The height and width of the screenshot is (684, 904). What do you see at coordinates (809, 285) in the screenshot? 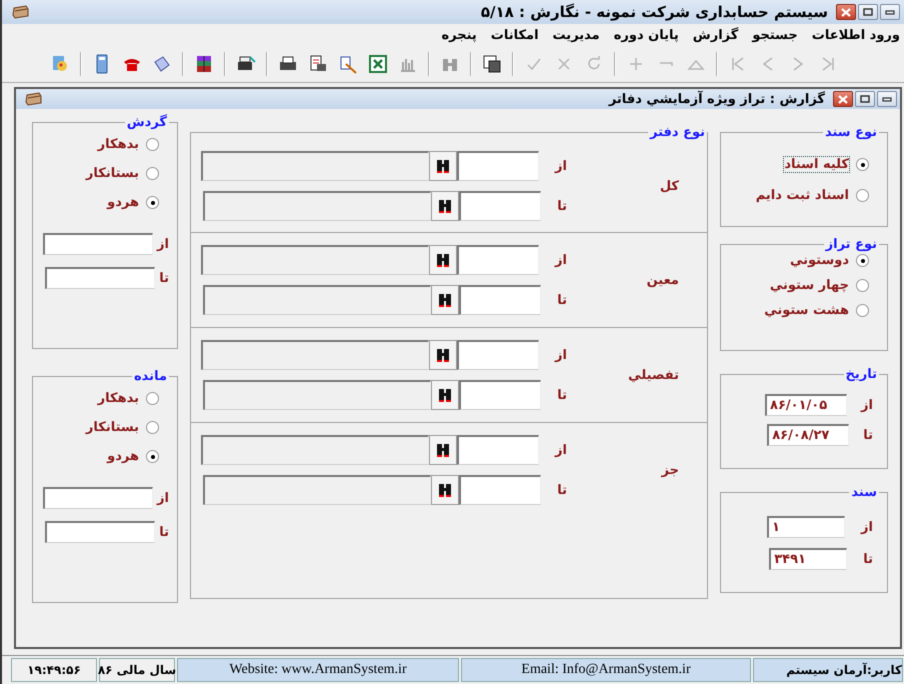
I see `radio-label: چهار ستوني` at bounding box center [809, 285].